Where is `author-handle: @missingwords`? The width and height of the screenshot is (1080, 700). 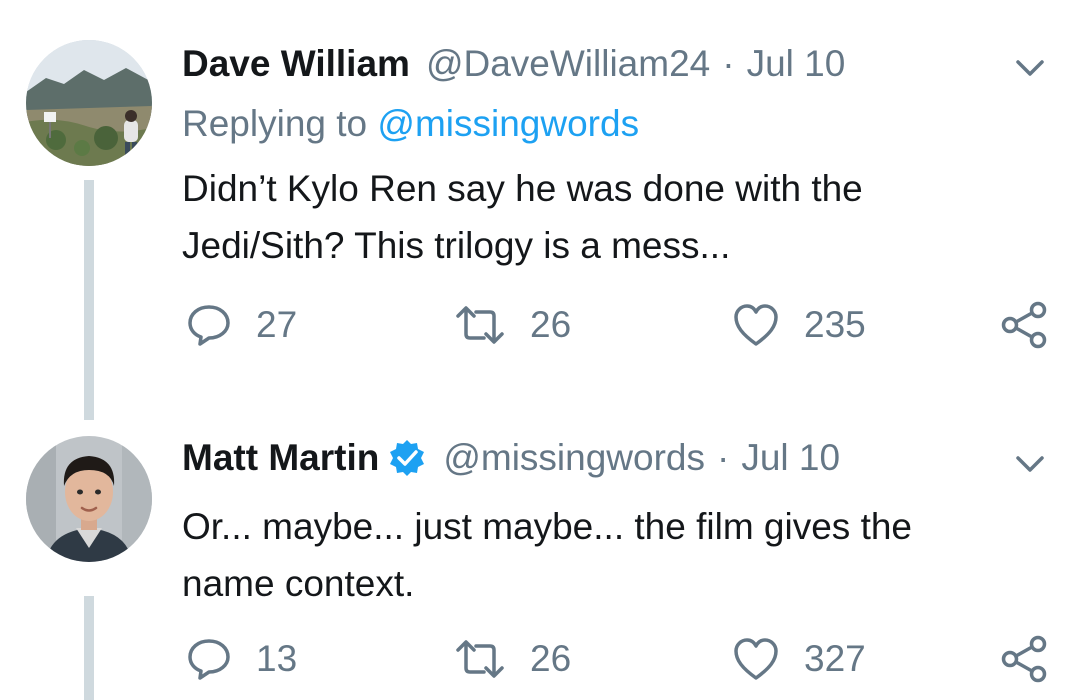 author-handle: @missingwords is located at coordinates (574, 458).